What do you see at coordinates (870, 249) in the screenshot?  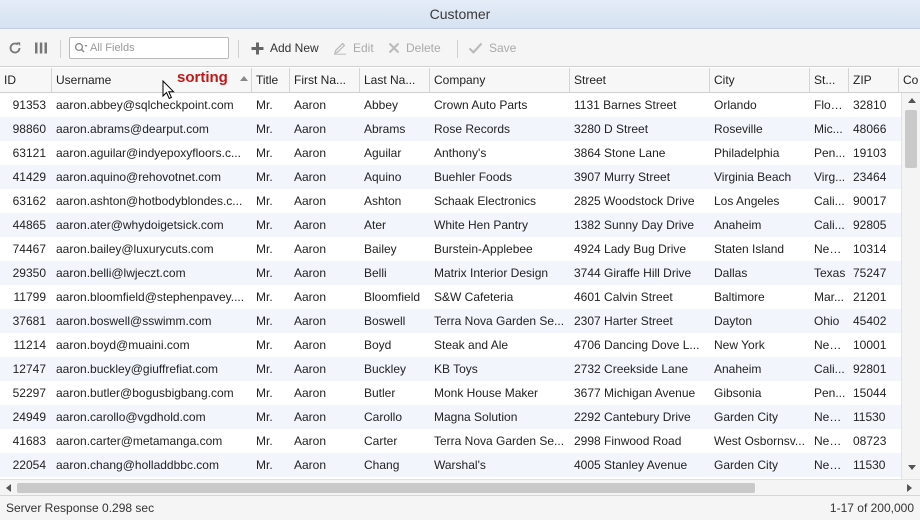 I see `cell-zip: 10314` at bounding box center [870, 249].